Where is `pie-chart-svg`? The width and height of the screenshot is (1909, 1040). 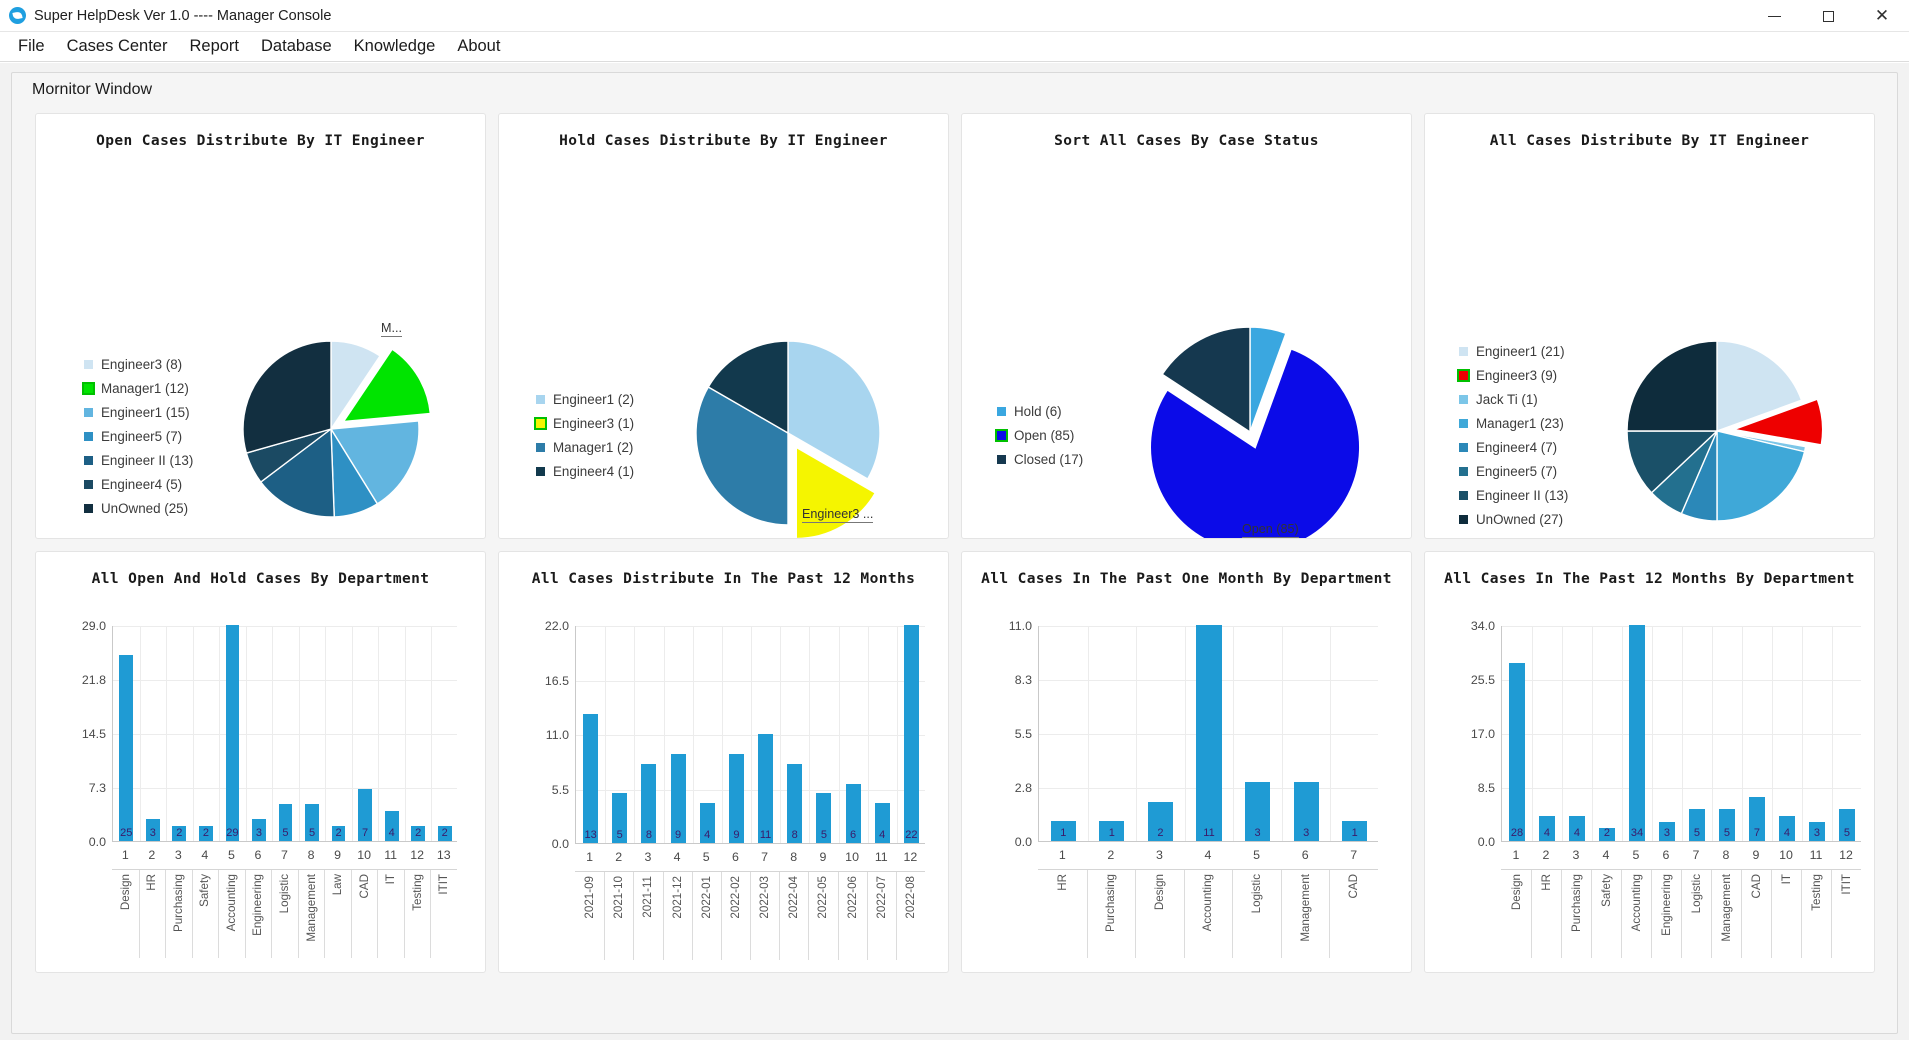 pie-chart-svg is located at coordinates (1255, 432).